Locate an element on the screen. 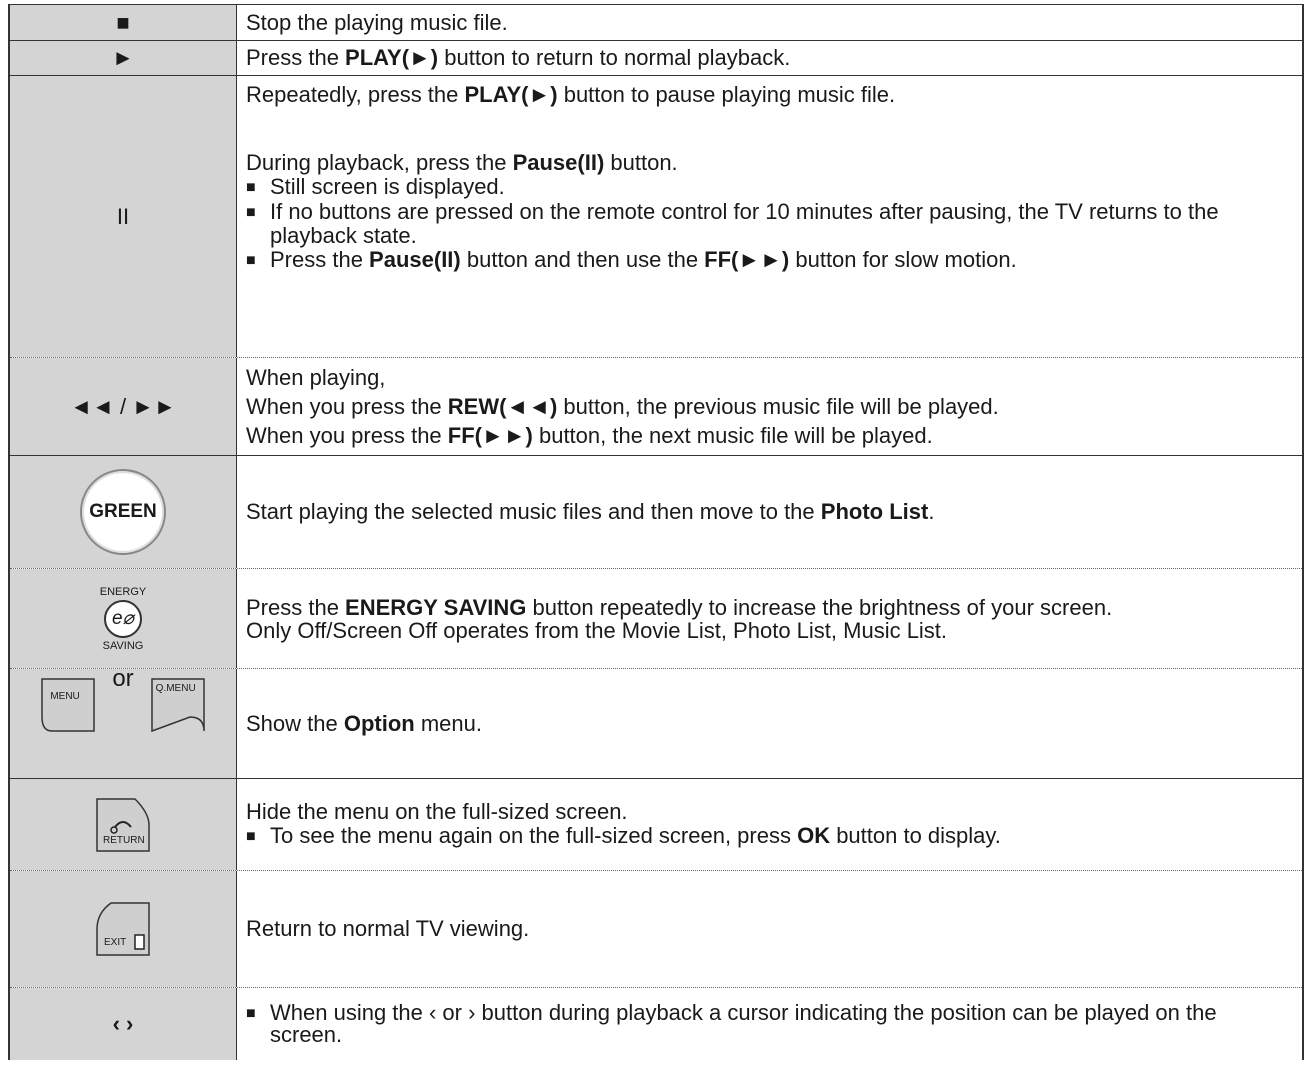 The image size is (1305, 1084). or-label: or is located at coordinates (123, 678).